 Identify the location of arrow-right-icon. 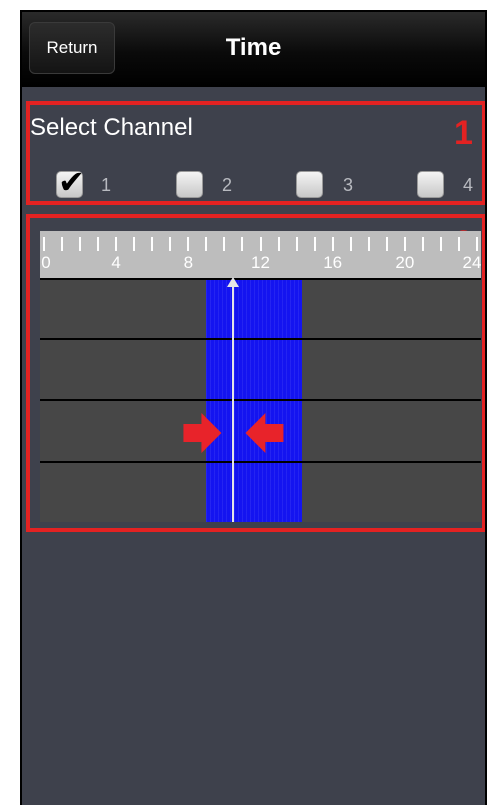
(202, 433).